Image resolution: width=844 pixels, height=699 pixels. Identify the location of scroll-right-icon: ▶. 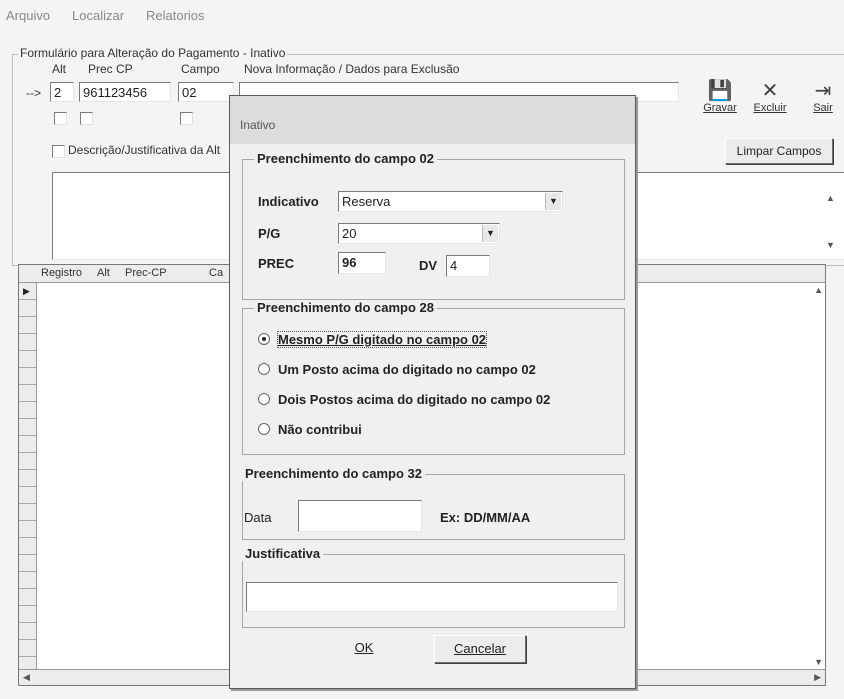
(817, 677).